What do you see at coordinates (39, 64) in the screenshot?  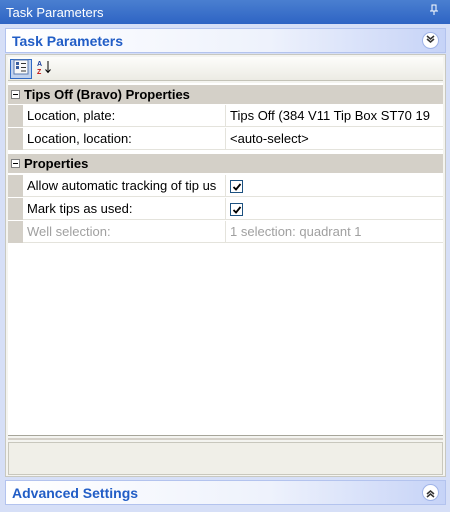 I see `svg-text: A` at bounding box center [39, 64].